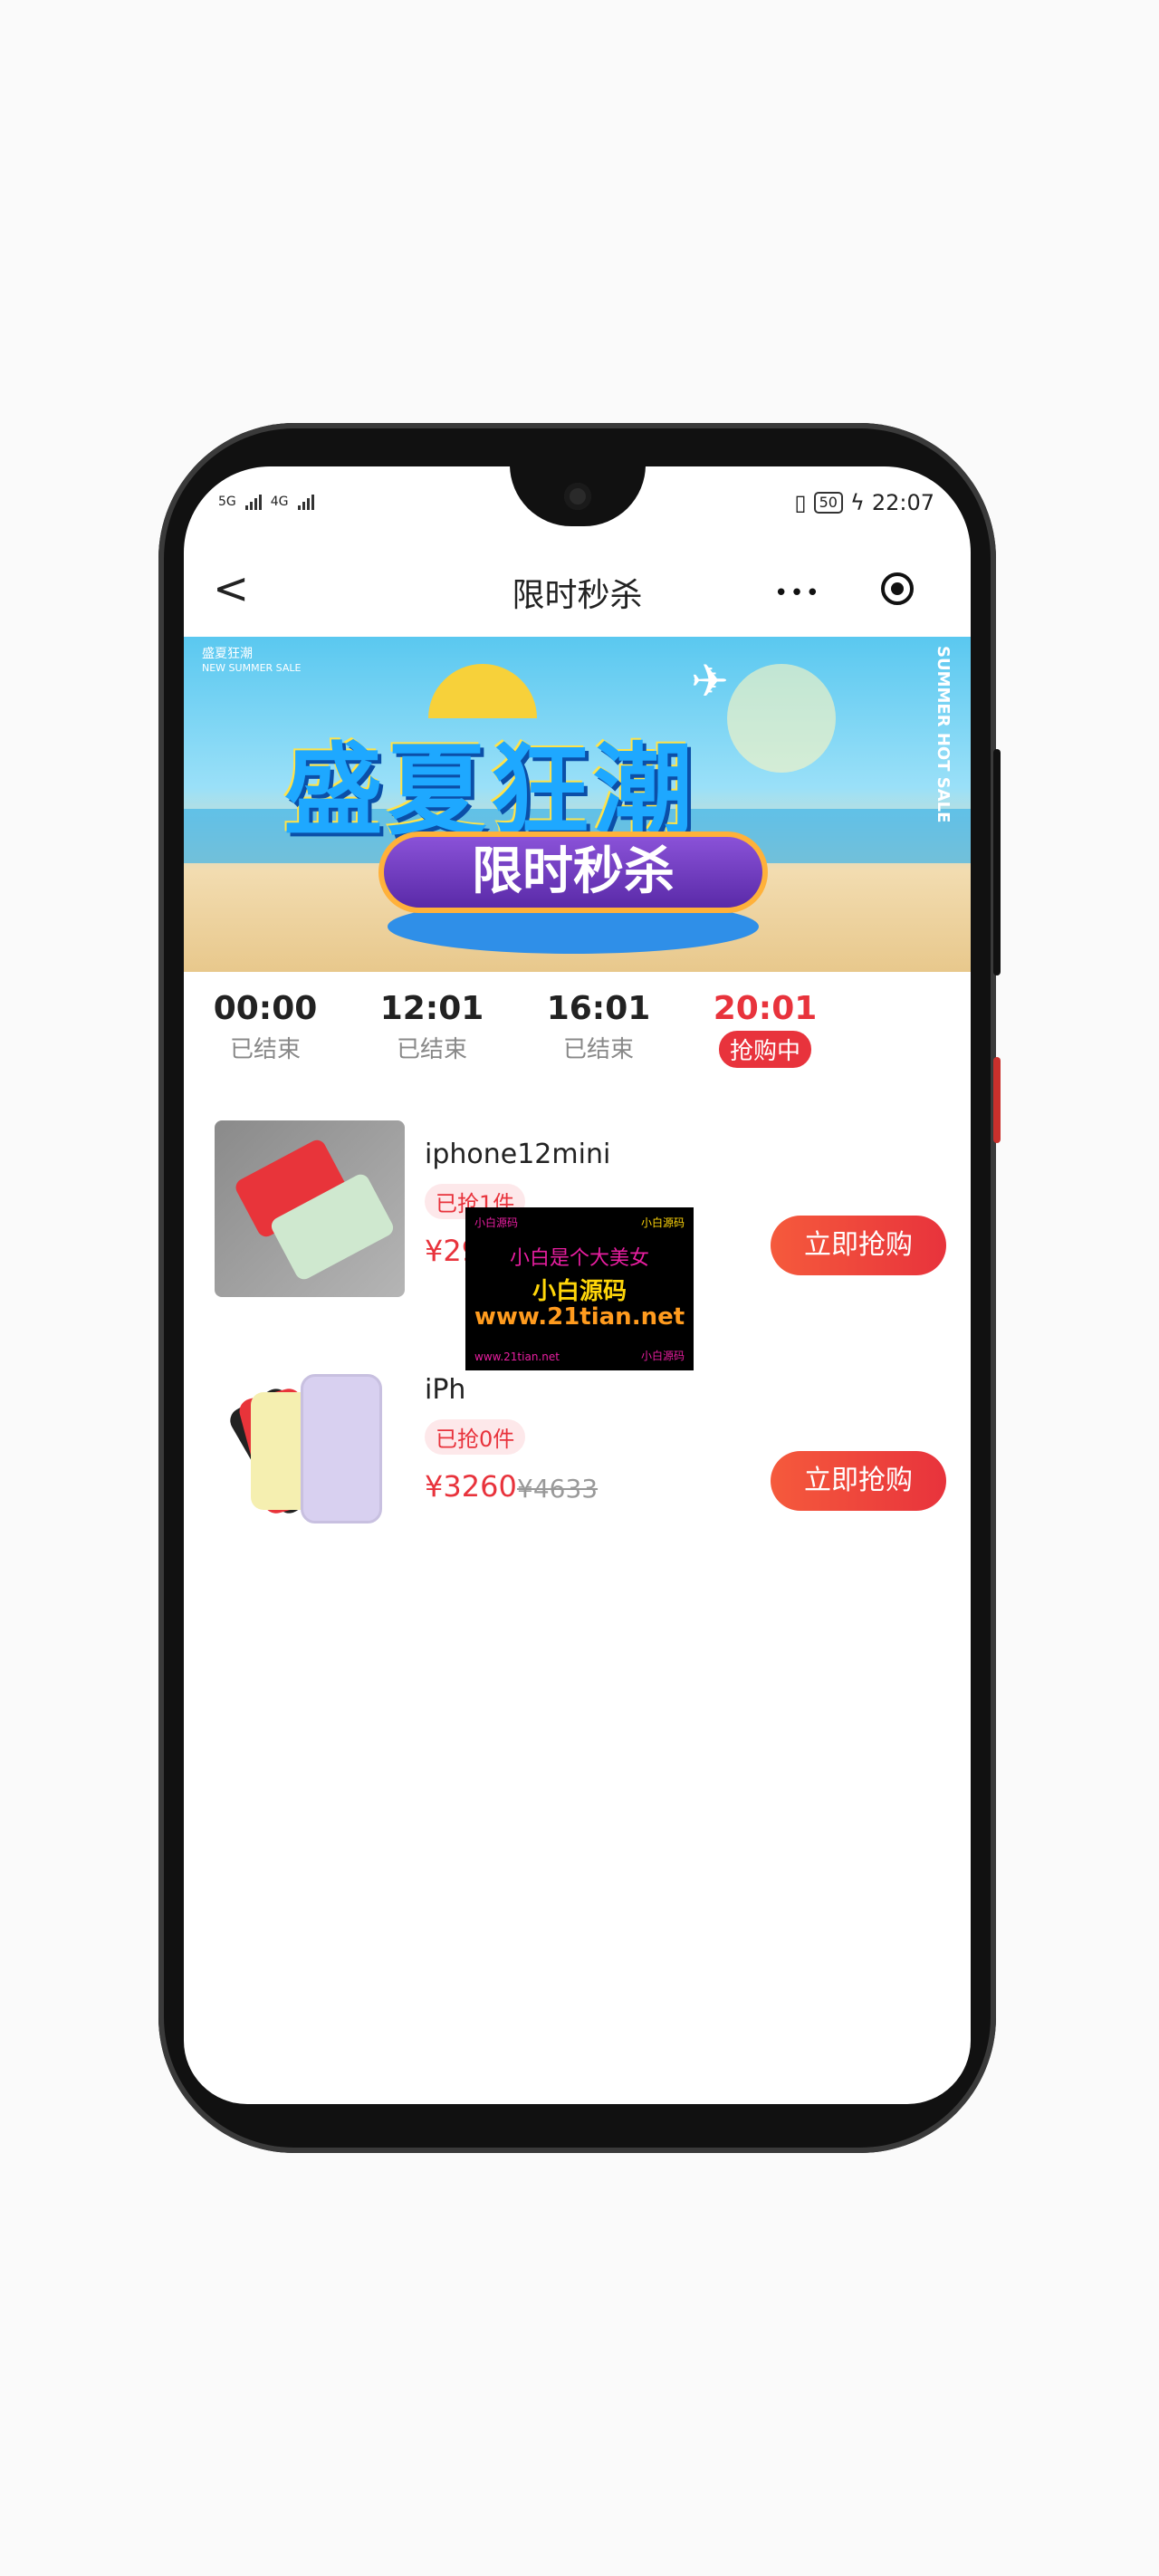 The height and width of the screenshot is (2576, 1159). What do you see at coordinates (476, 1437) in the screenshot?
I see `sold-badge: 已抢0件` at bounding box center [476, 1437].